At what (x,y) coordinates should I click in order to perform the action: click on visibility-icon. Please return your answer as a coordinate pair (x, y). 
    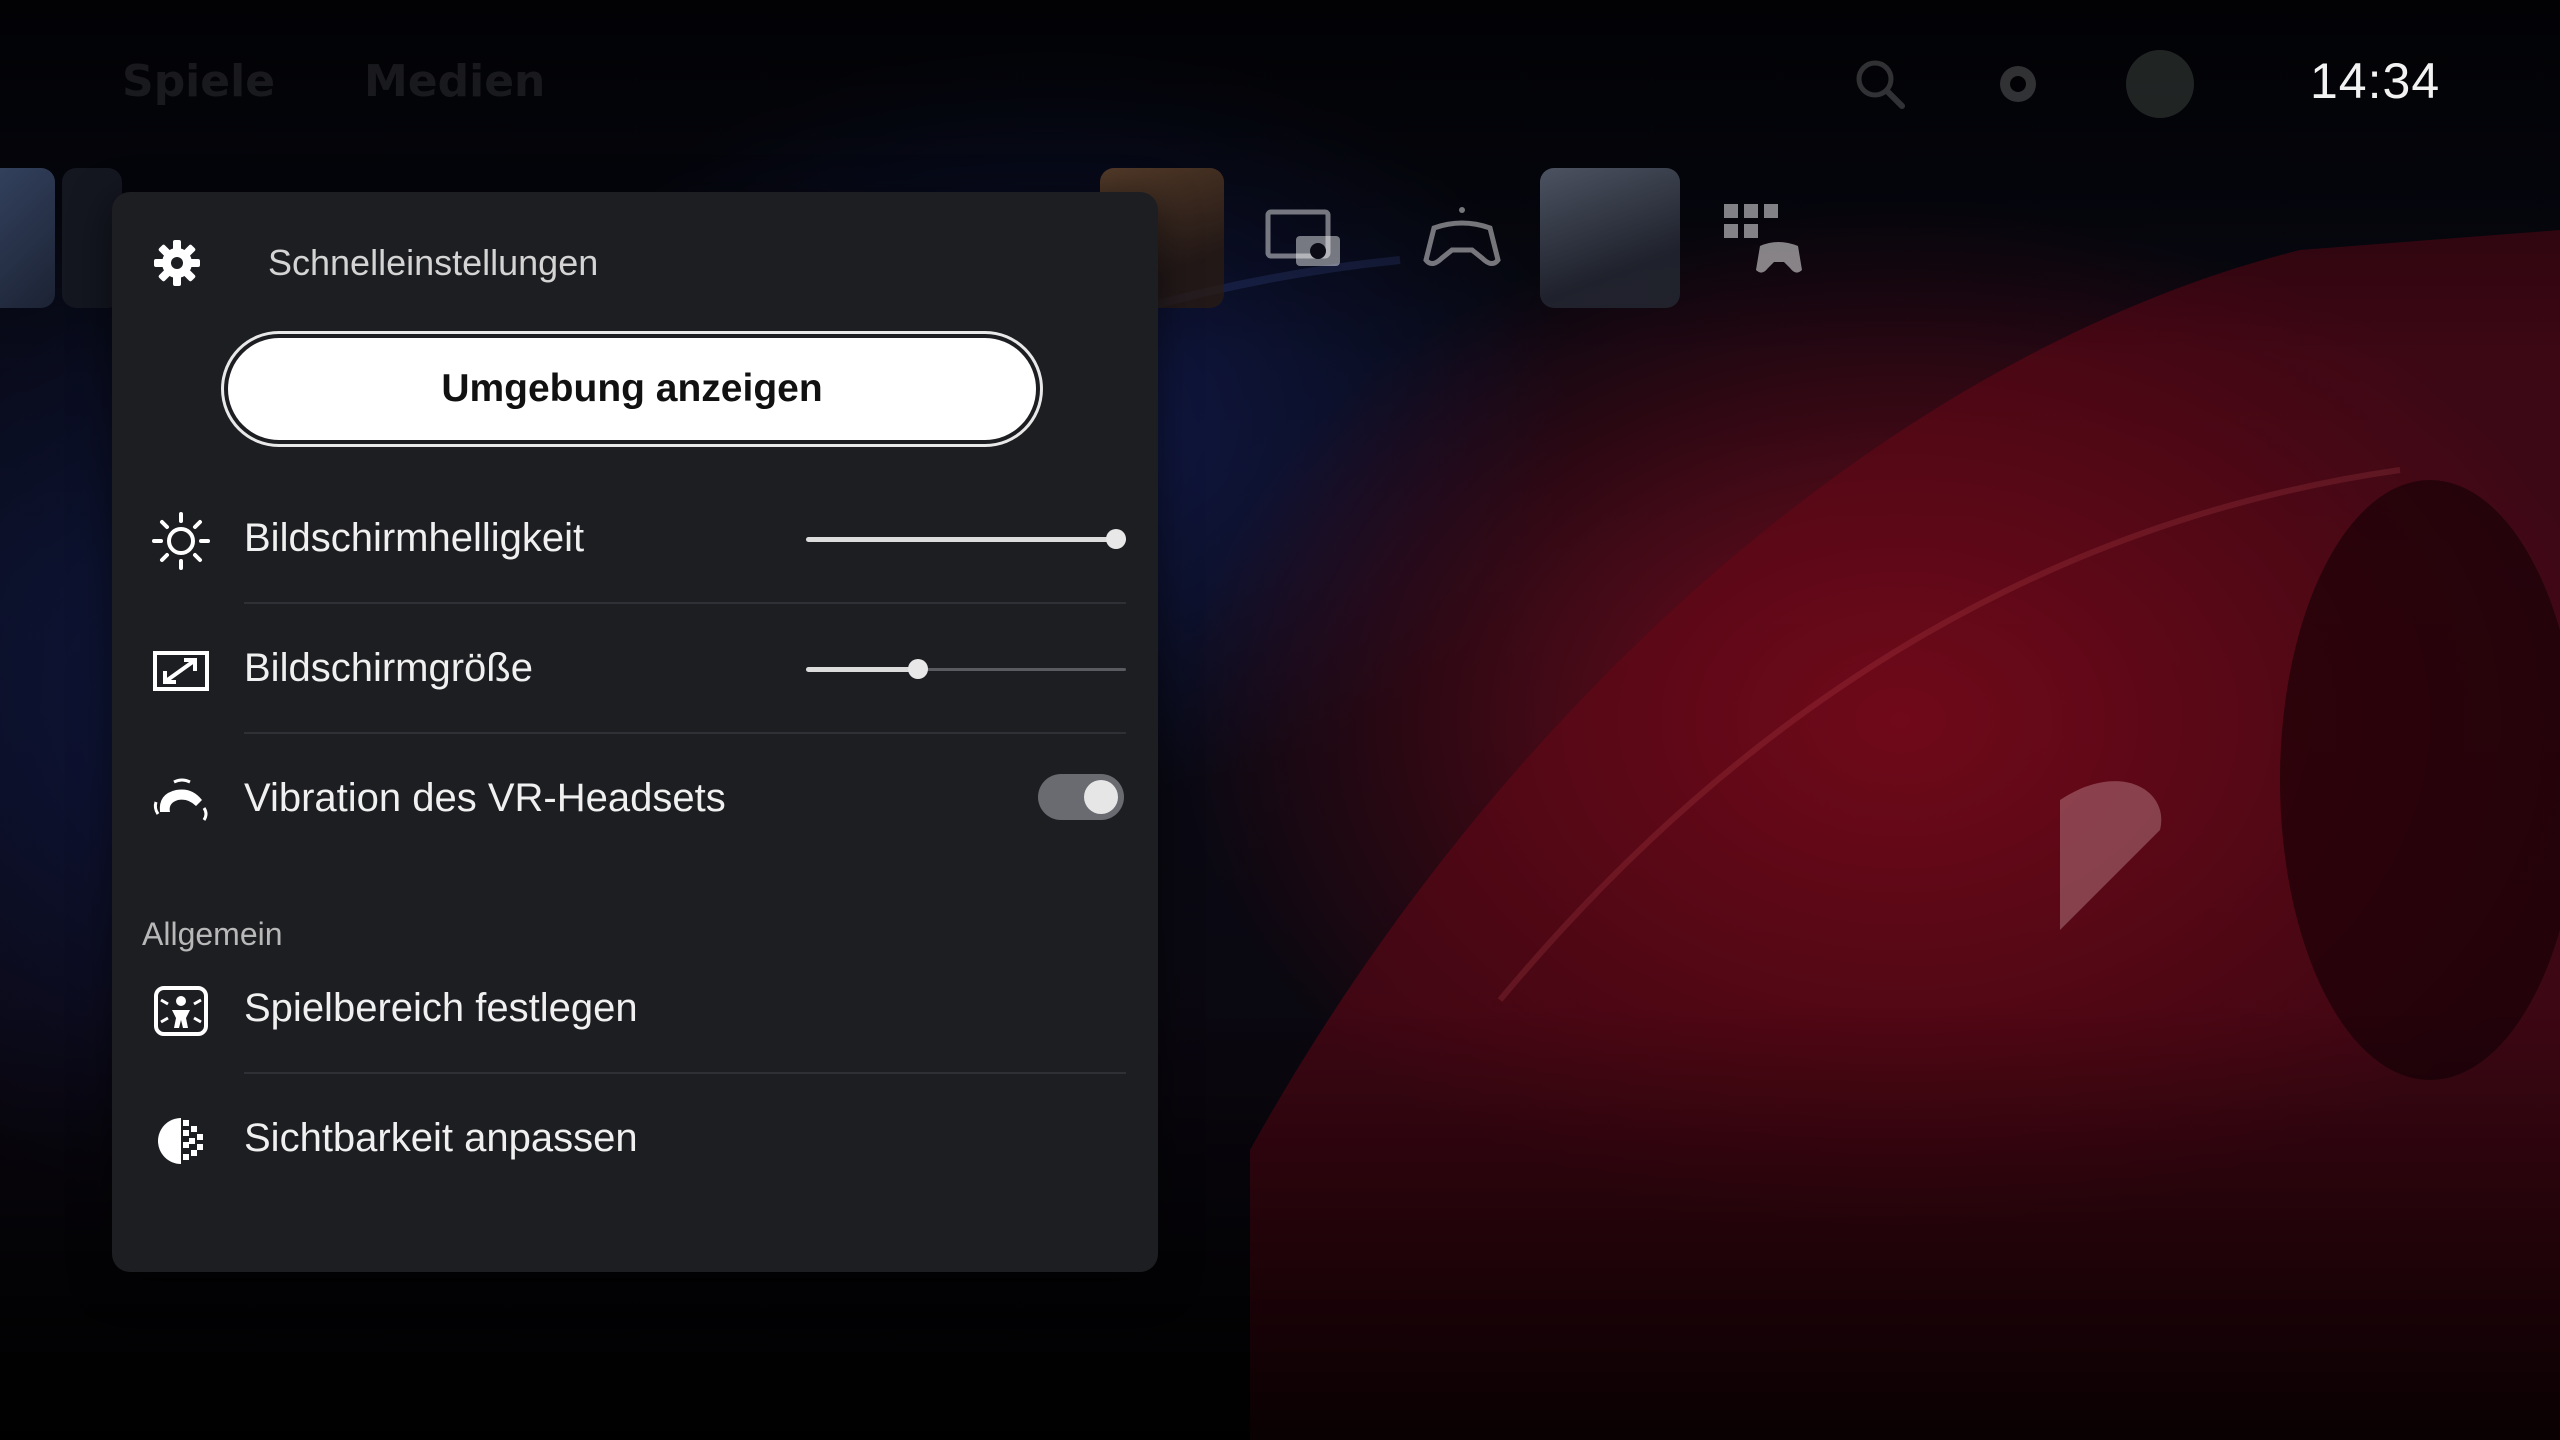
    Looking at the image, I should click on (180, 1141).